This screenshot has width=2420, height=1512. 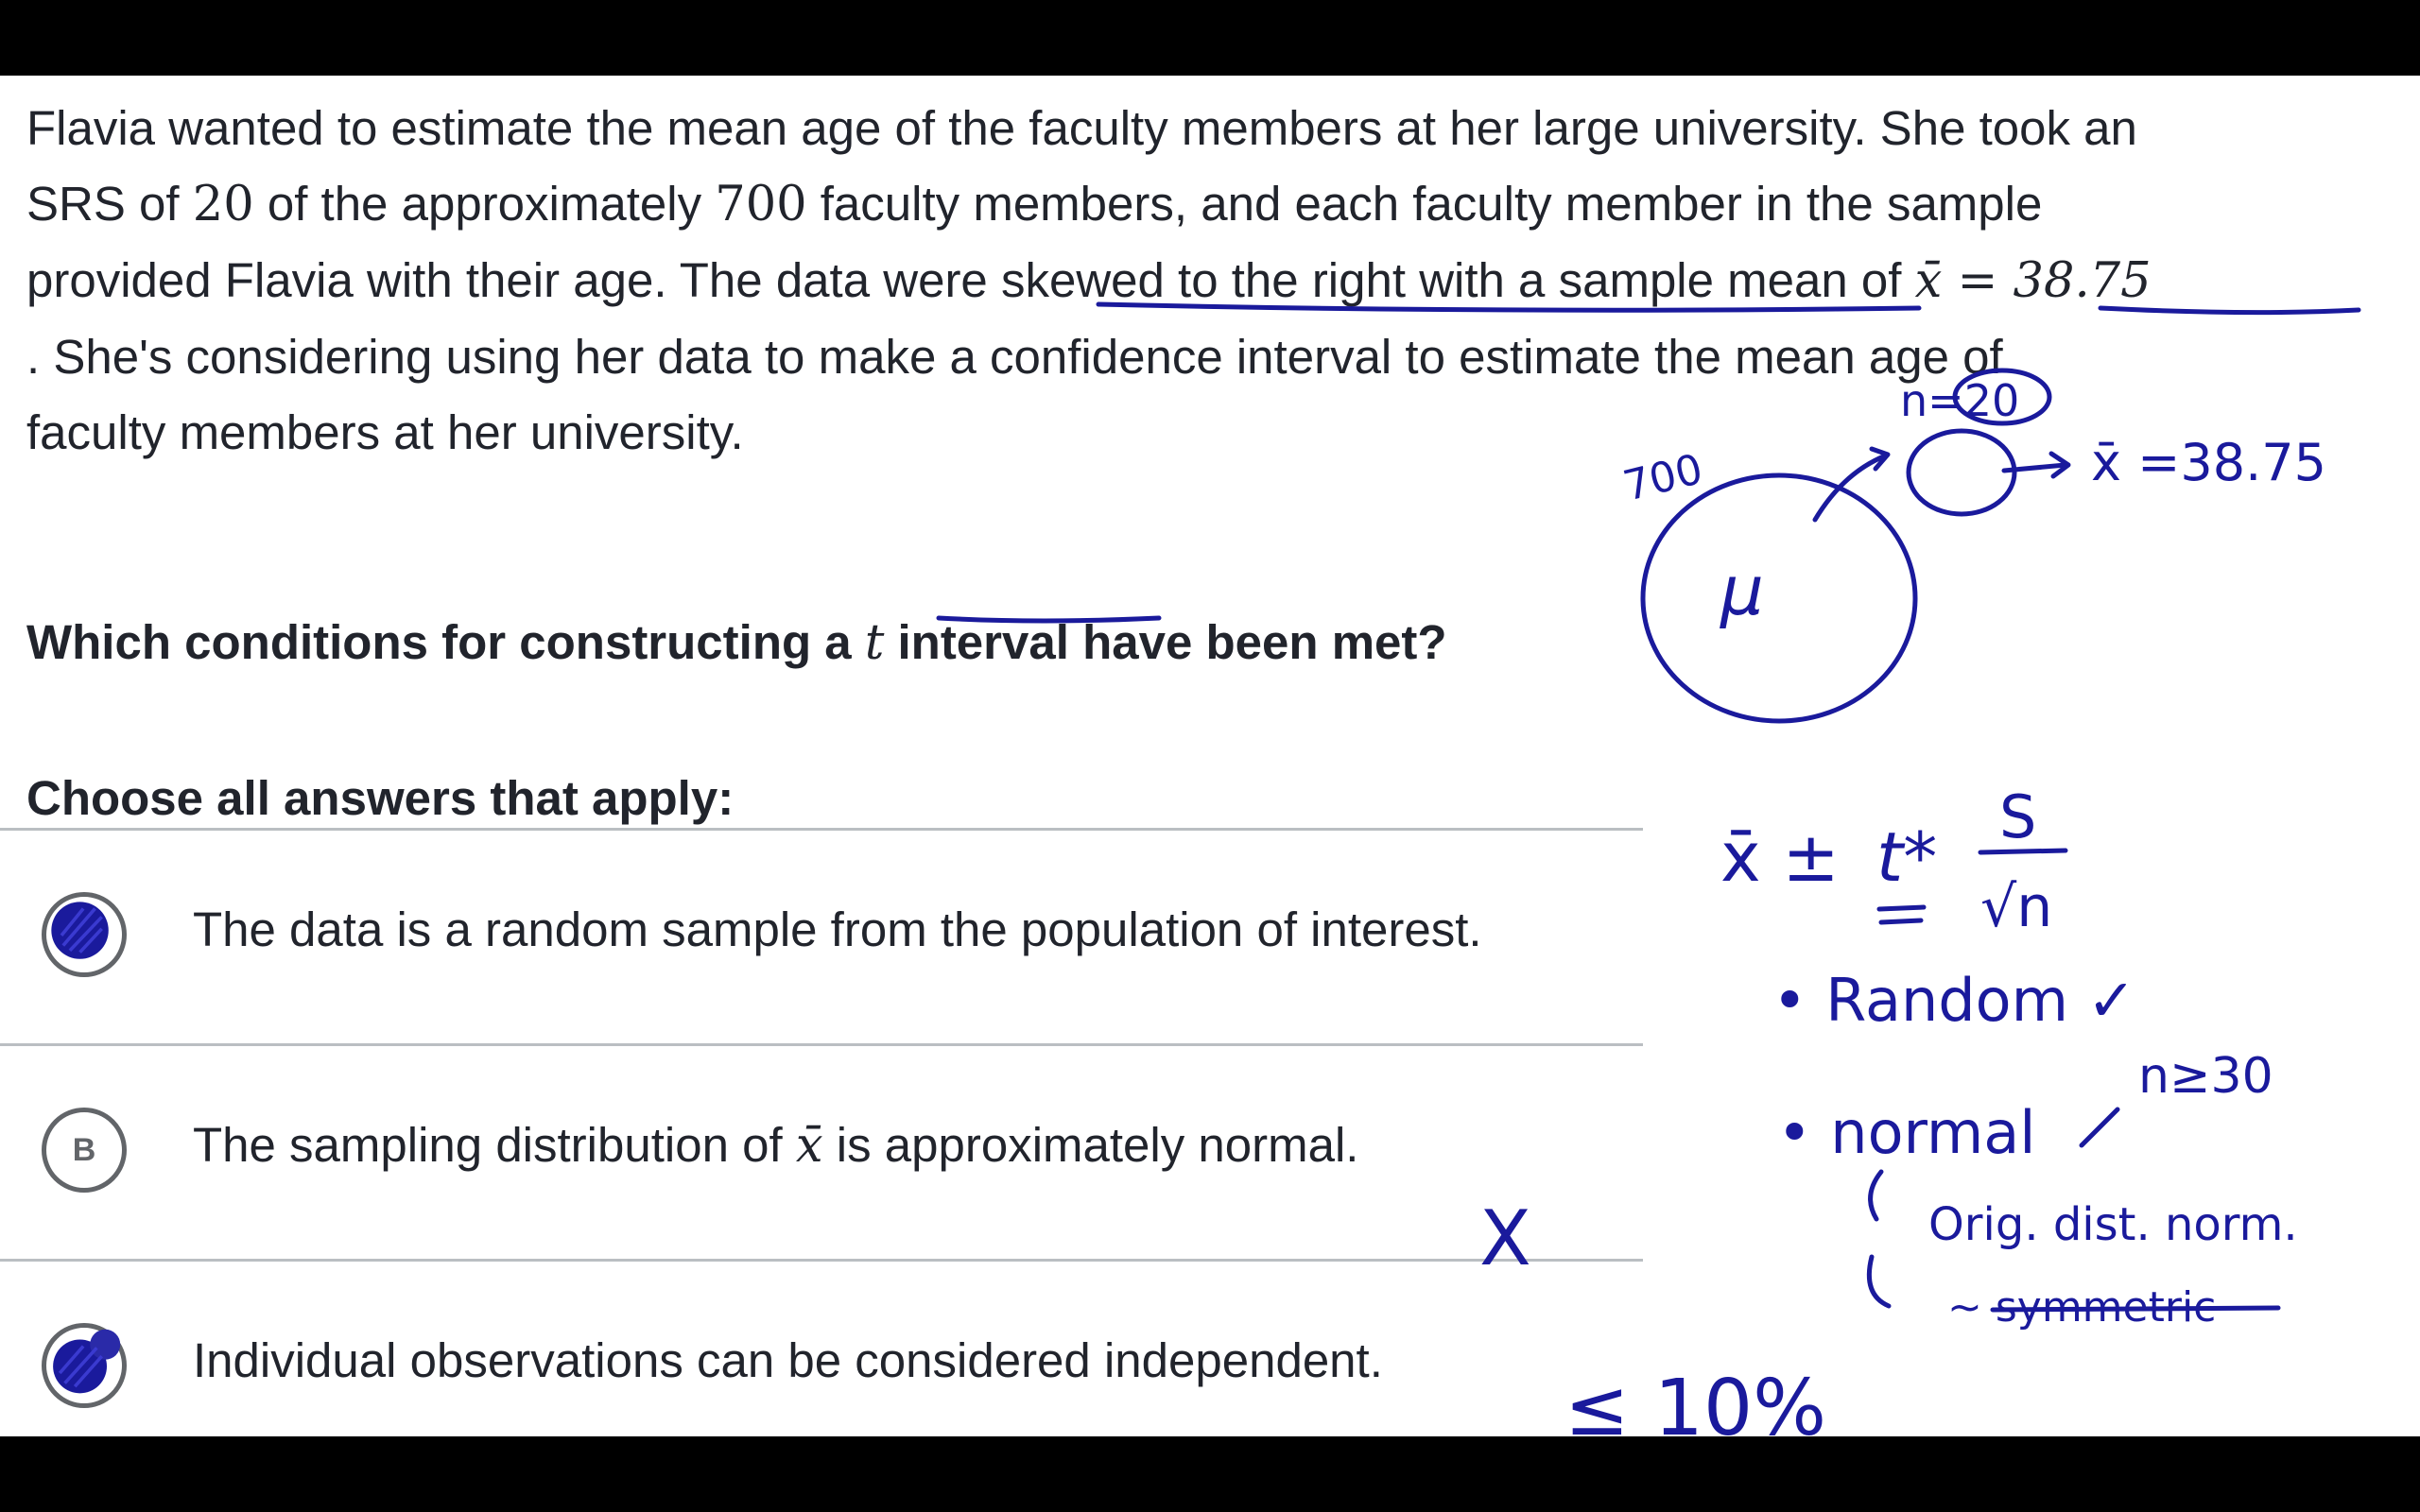 I want to click on t-symbol: t, so click(x=874, y=643).